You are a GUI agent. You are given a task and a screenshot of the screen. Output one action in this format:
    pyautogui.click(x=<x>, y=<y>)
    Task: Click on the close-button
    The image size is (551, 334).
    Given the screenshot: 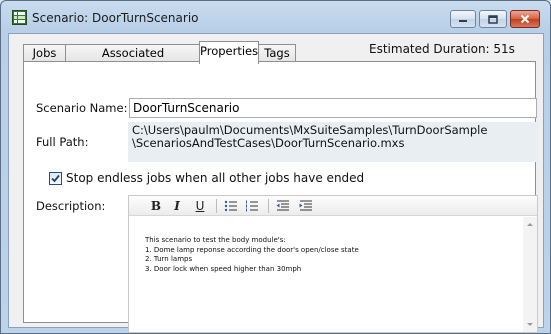 What is the action you would take?
    pyautogui.click(x=525, y=19)
    